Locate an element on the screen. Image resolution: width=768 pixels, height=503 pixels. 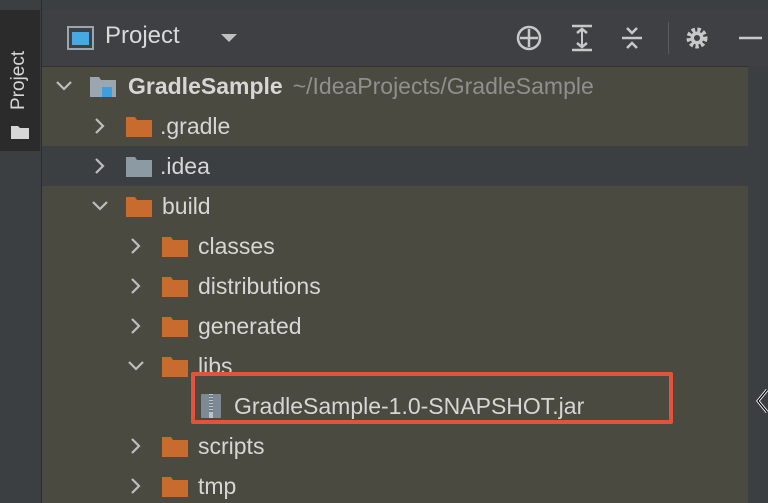
collapse-all-button is located at coordinates (632, 38).